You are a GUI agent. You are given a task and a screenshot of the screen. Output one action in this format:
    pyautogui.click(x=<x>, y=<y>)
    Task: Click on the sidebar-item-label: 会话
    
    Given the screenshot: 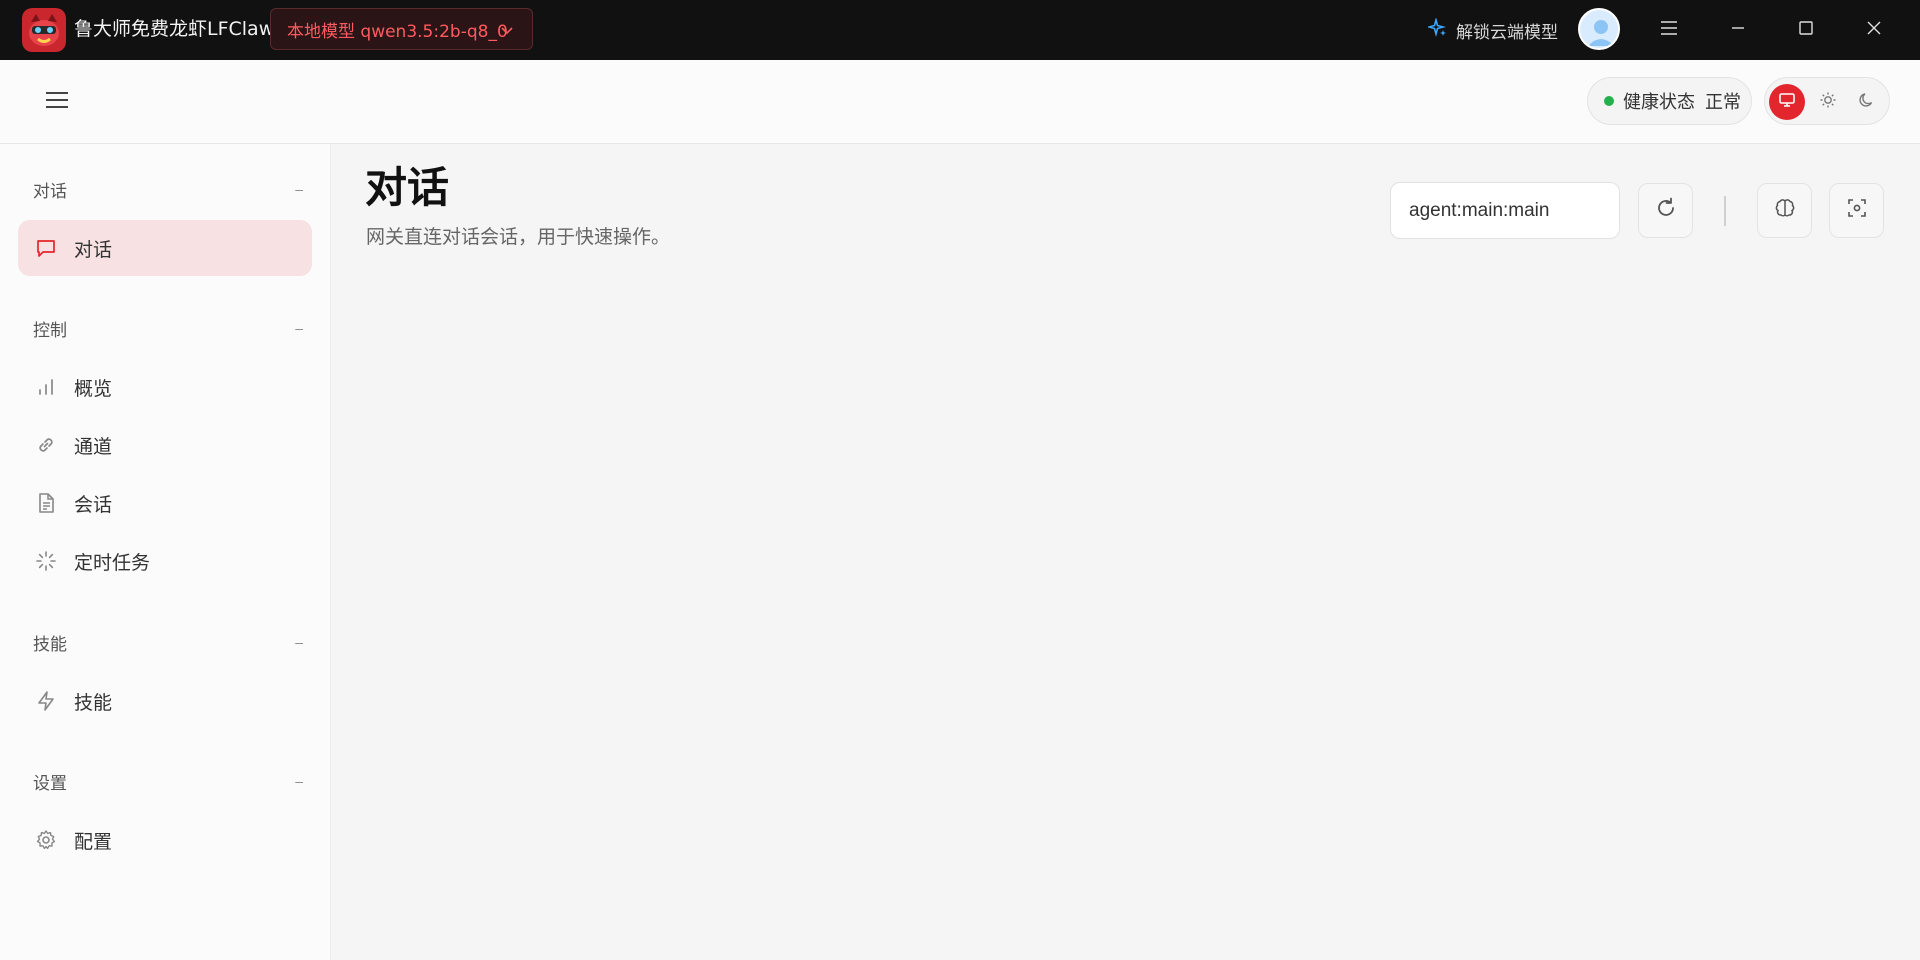 What is the action you would take?
    pyautogui.click(x=93, y=504)
    